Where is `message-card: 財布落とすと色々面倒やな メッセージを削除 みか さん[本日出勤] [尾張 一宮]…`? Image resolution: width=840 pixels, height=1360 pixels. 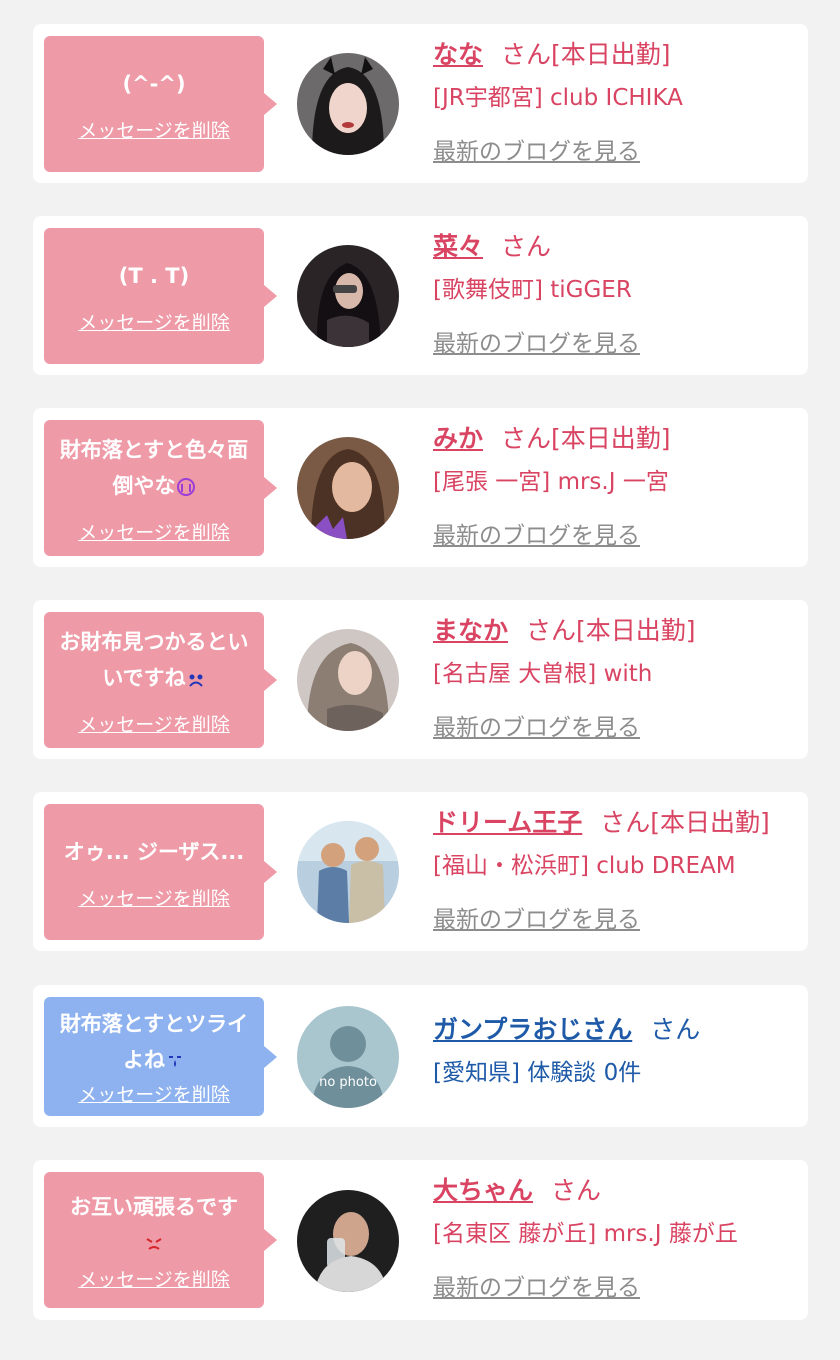
message-card: 財布落とすと色々面倒やな メッセージを削除 みか さん[本日出勤] [尾張 一宮]… is located at coordinates (420, 487).